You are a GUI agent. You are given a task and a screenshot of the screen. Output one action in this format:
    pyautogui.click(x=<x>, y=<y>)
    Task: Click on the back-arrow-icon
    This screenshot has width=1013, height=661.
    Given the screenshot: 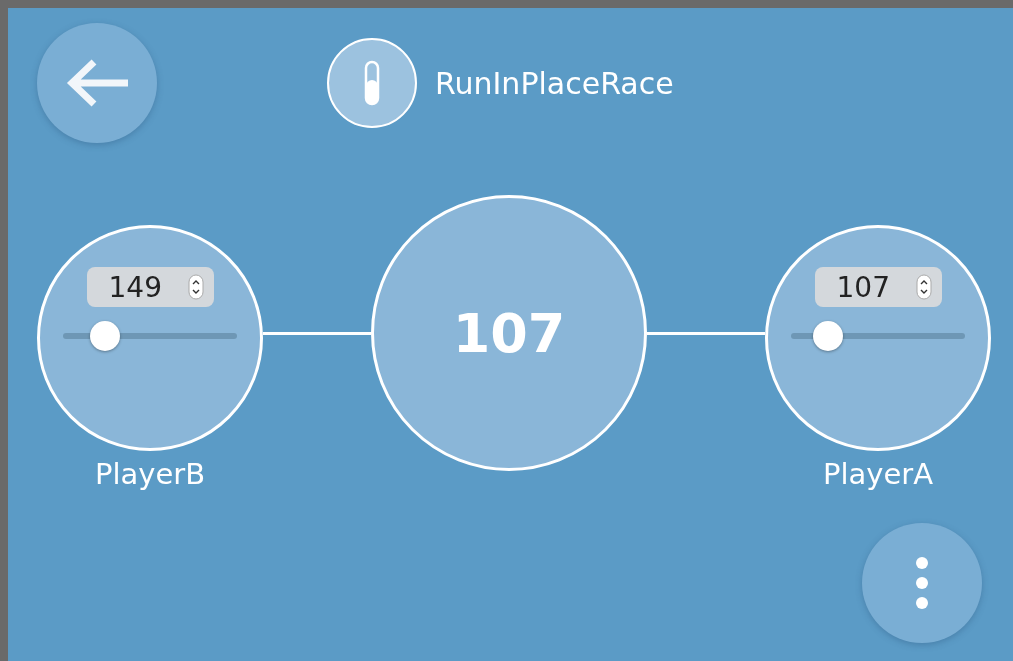 What is the action you would take?
    pyautogui.click(x=97, y=83)
    